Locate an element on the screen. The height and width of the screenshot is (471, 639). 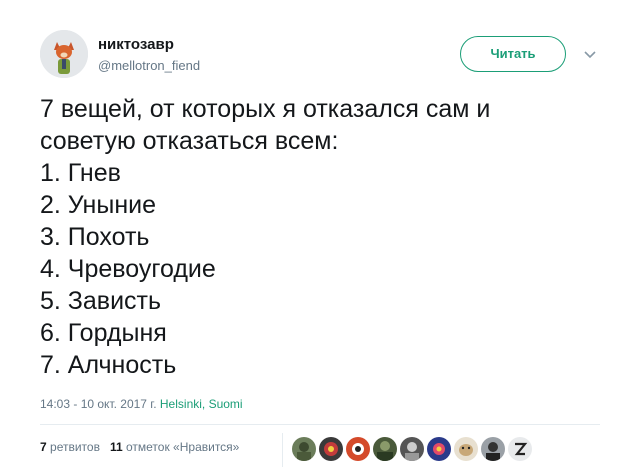
tweet-line: 7 вещей, от которых я отказался сам и is located at coordinates (265, 109).